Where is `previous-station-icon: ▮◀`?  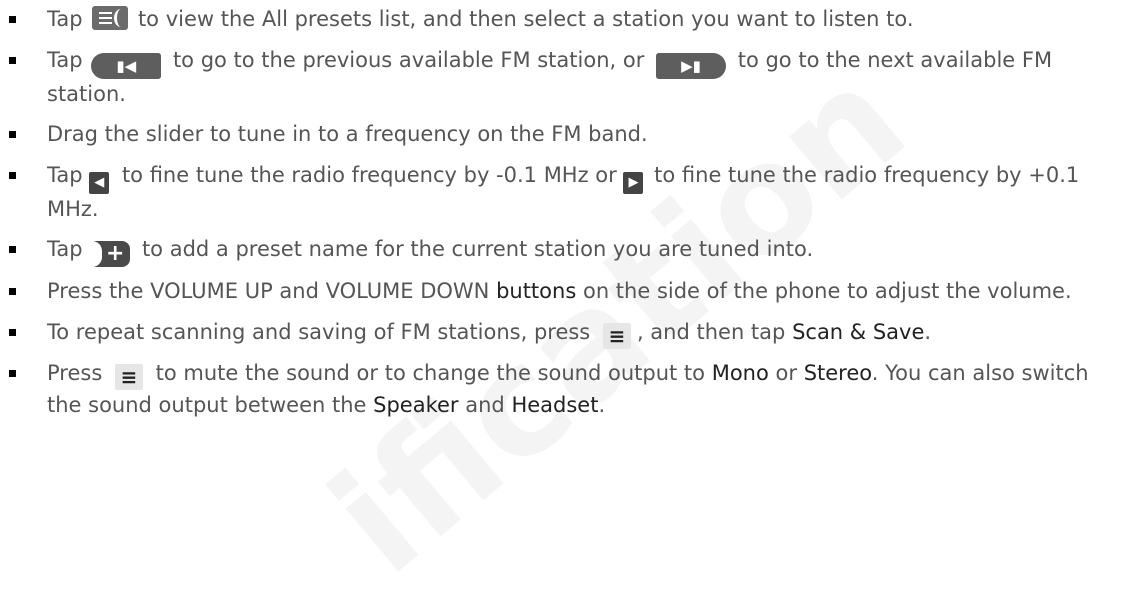 previous-station-icon: ▮◀ is located at coordinates (126, 65).